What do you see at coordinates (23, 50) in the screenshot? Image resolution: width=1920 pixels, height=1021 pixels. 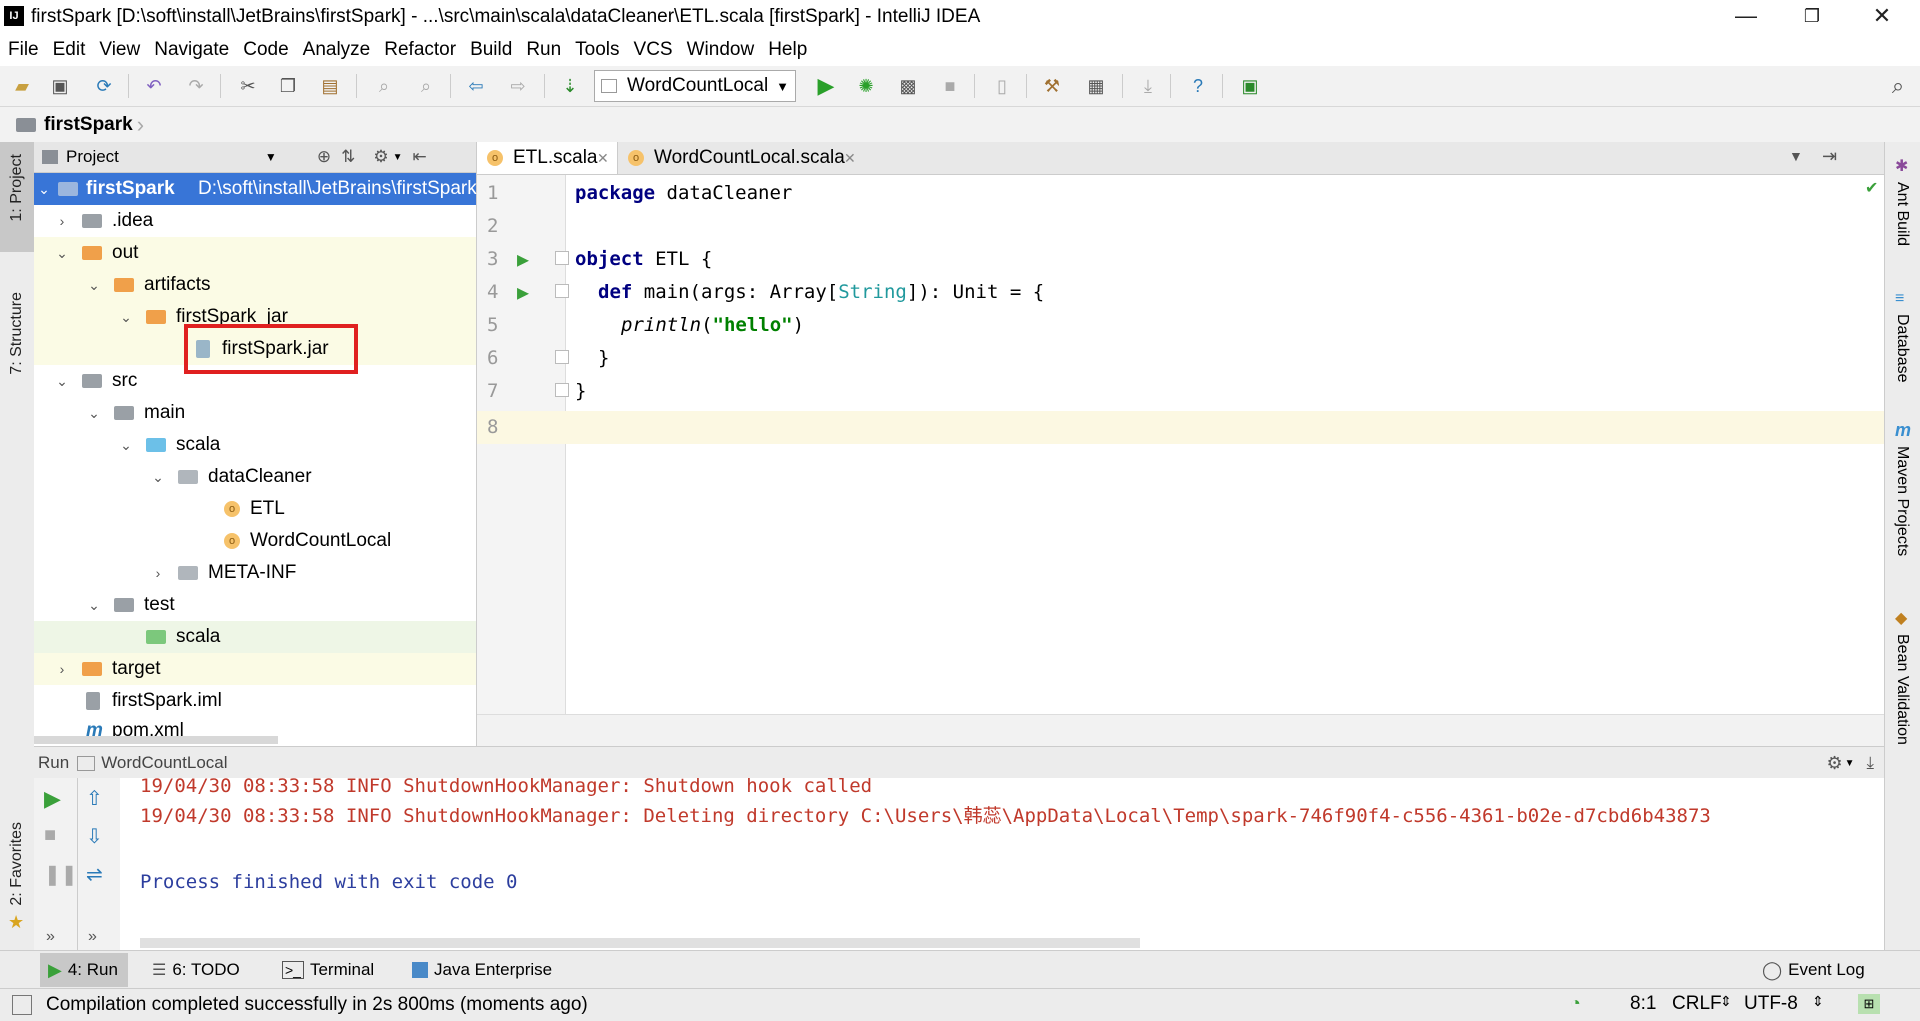 I see `menu-file: File` at bounding box center [23, 50].